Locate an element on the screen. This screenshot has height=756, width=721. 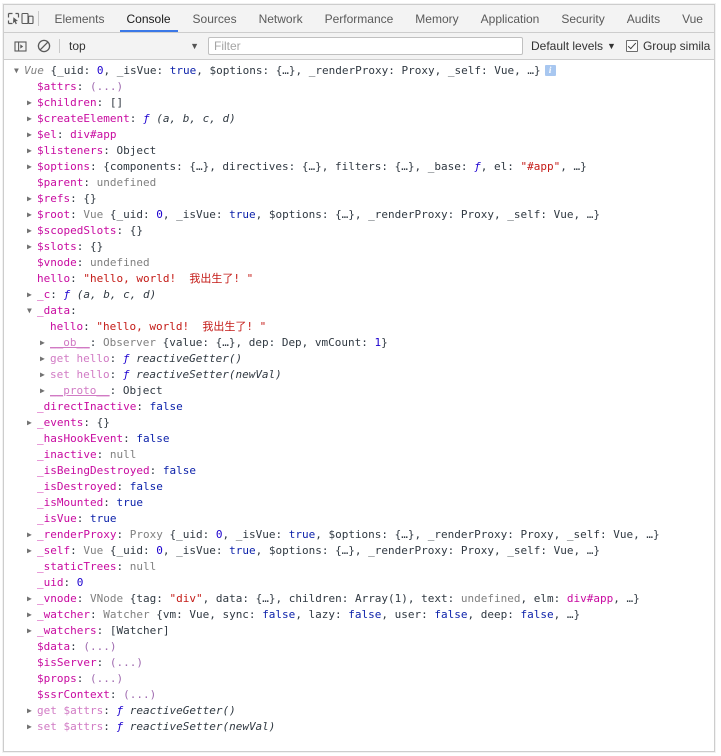
console-object-row: ▶ get hello: ƒ reactiveGetter() is located at coordinates (359, 359).